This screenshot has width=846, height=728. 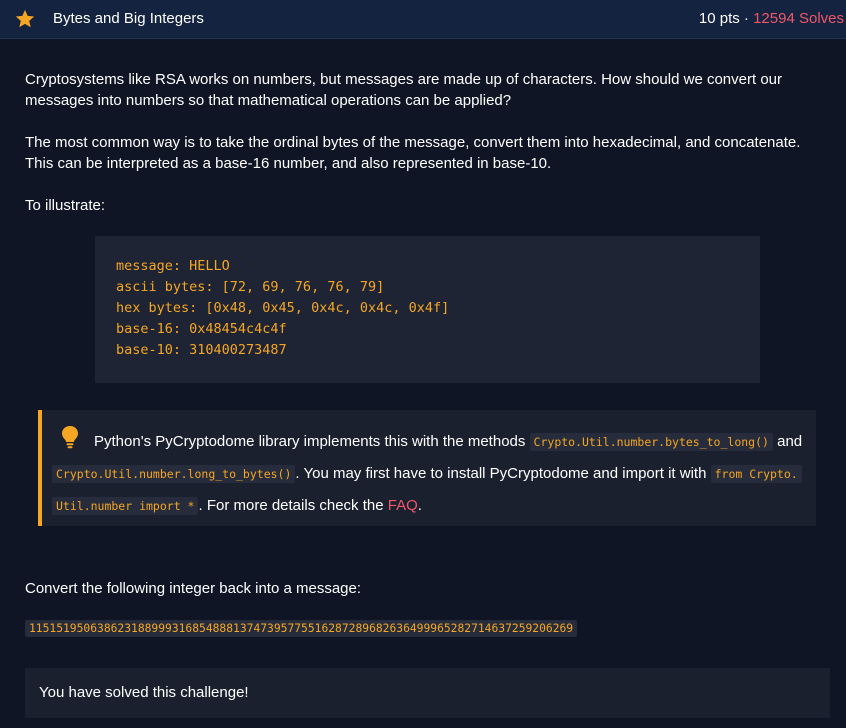 What do you see at coordinates (651, 442) in the screenshot?
I see `inline-code-bytes-to-long: Crypto.Util.number.bytes_to_long()` at bounding box center [651, 442].